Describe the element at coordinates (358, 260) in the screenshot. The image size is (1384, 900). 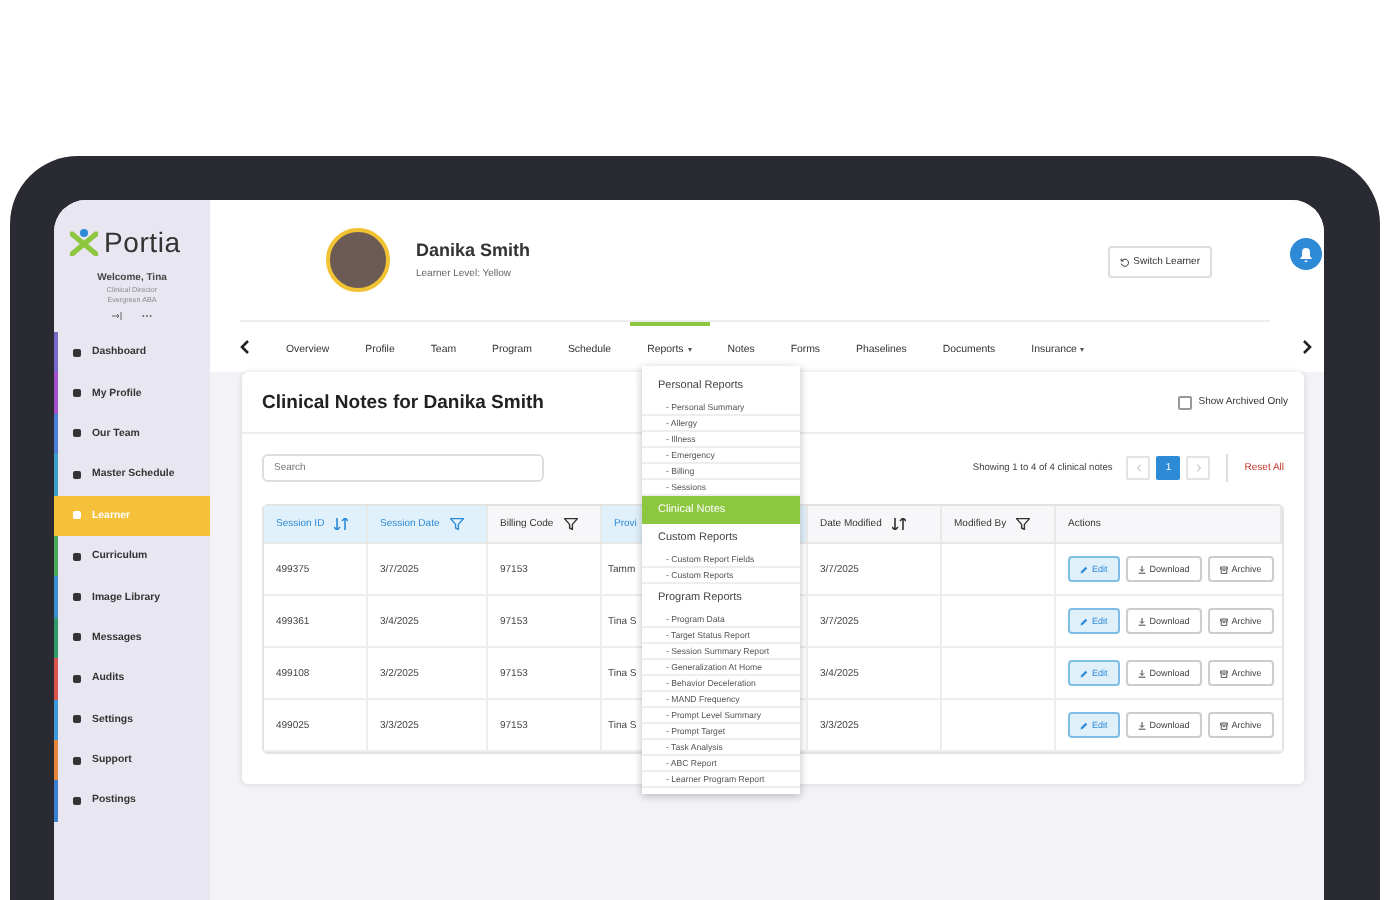
I see `avatar` at that location.